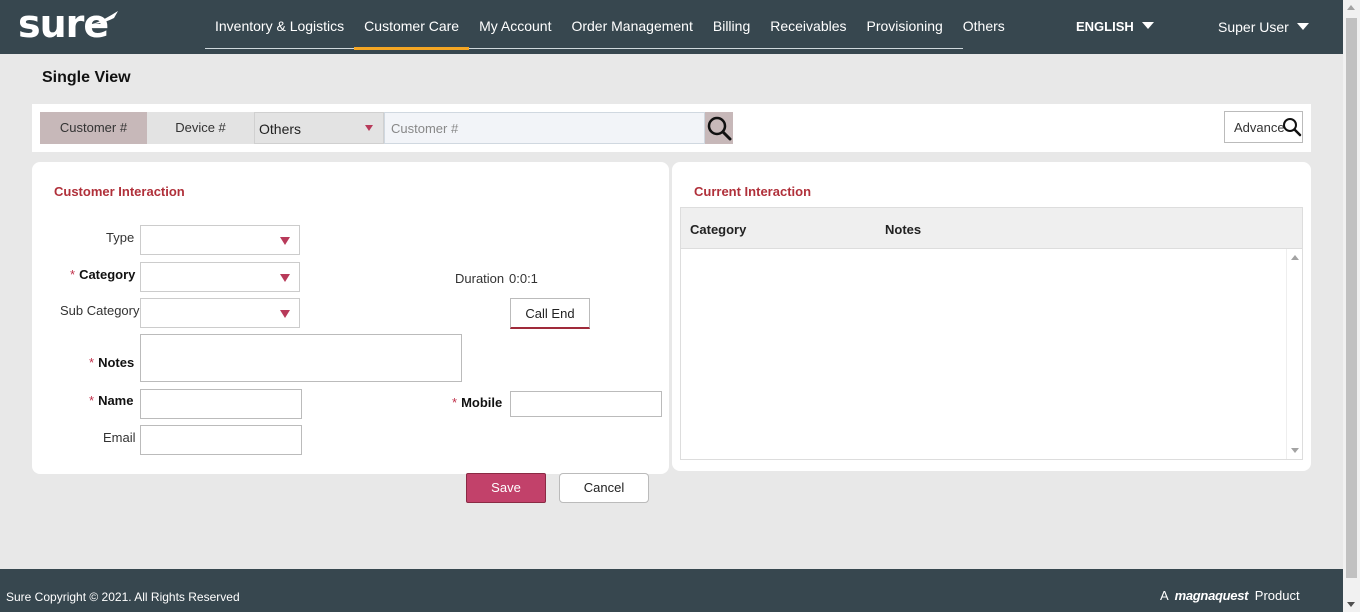 This screenshot has height=612, width=1360. What do you see at coordinates (905, 24) in the screenshot?
I see `nav-item-provisioning: Provisioning` at bounding box center [905, 24].